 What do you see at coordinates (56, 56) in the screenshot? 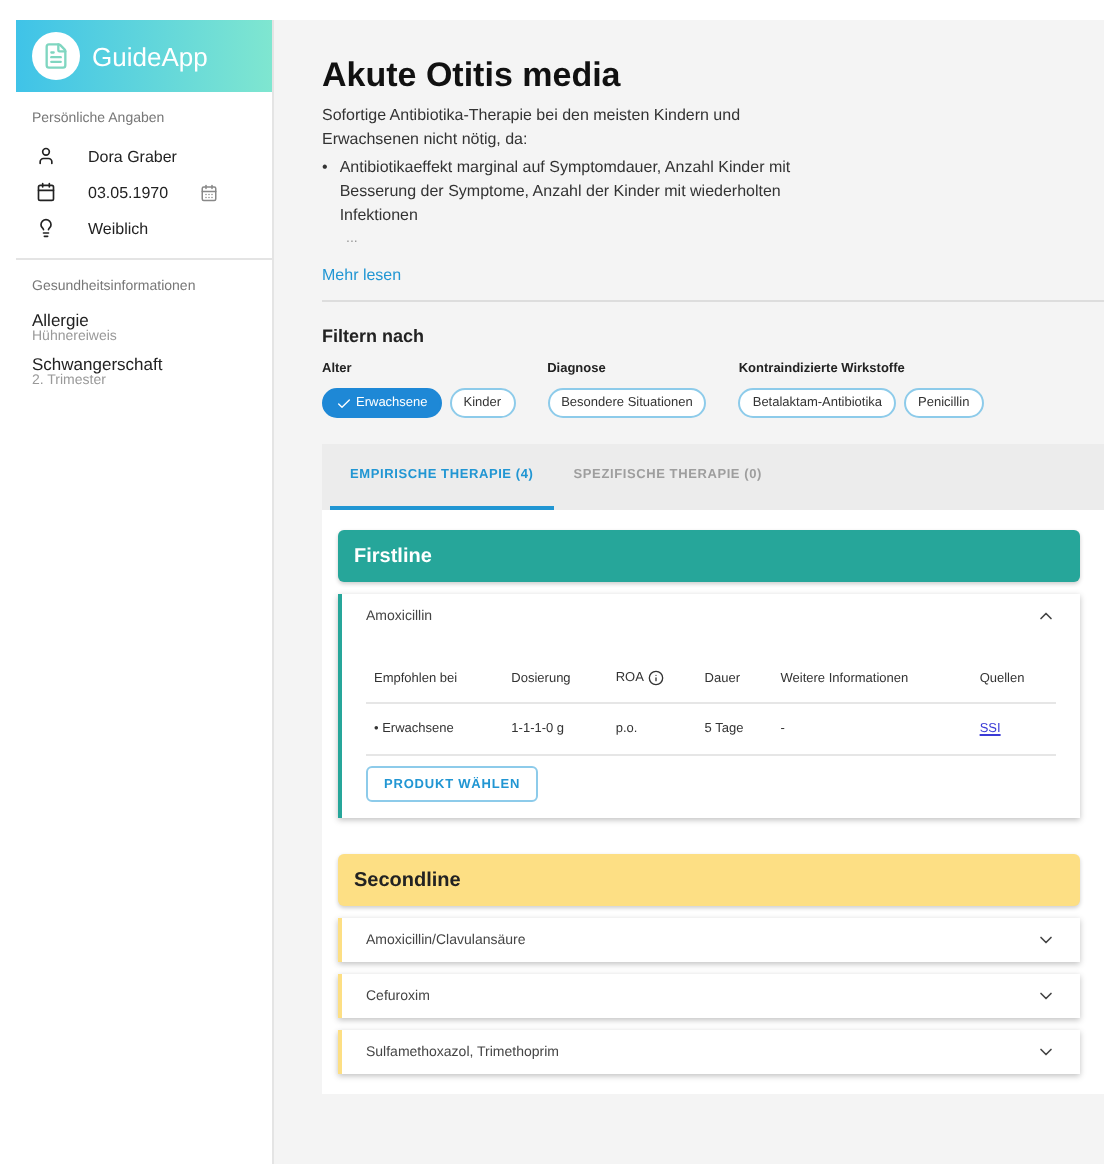
I see `logo-icon` at bounding box center [56, 56].